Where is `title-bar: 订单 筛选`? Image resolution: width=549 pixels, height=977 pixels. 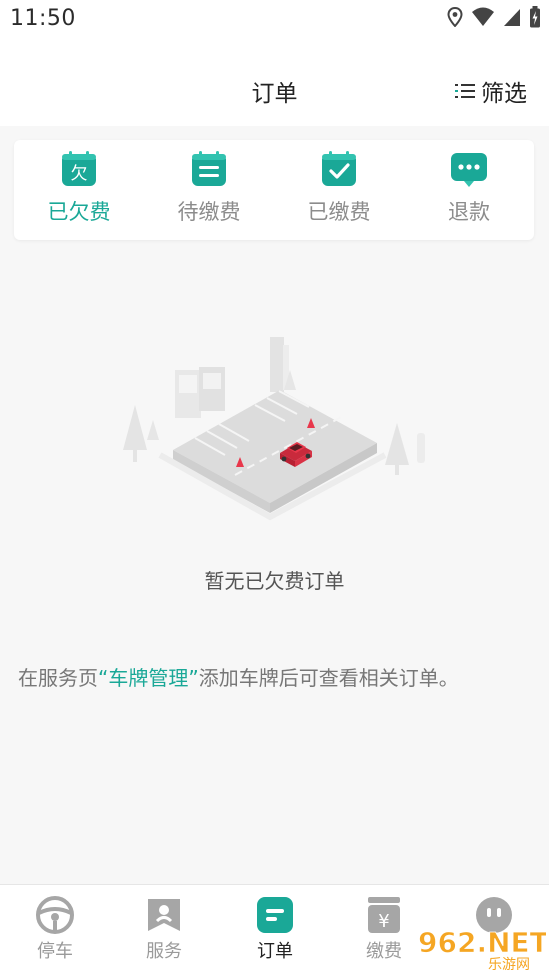 title-bar: 订单 筛选 is located at coordinates (274, 82).